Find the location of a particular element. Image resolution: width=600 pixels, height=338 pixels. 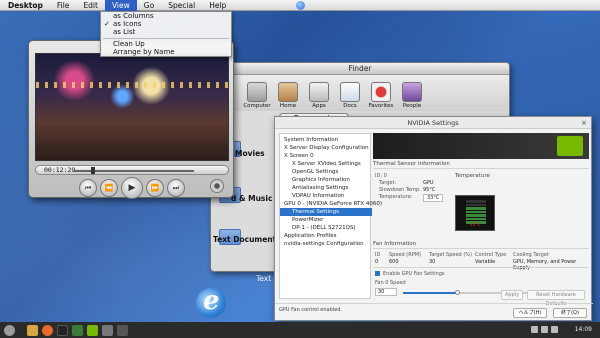

scrub-thumb is located at coordinates (93, 170).